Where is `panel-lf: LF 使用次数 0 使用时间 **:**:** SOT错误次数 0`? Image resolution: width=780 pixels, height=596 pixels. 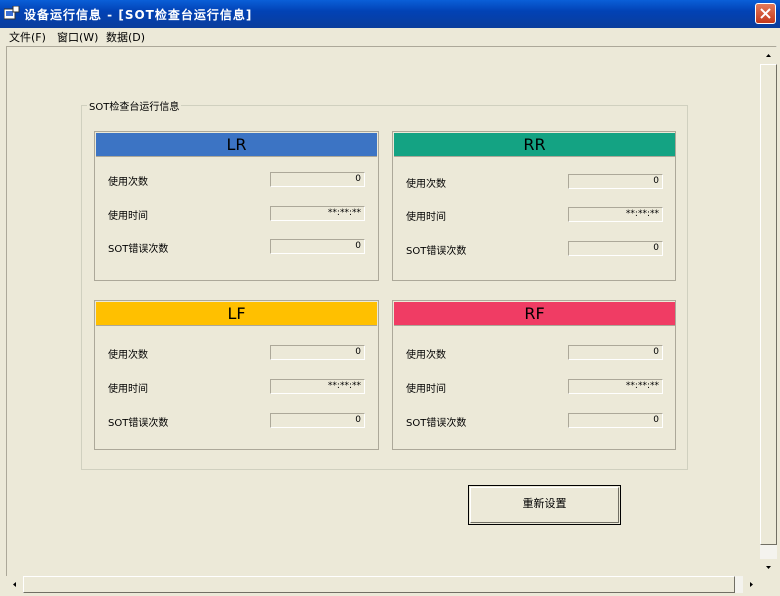 panel-lf: LF 使用次数 0 使用时间 **:**:** SOT错误次数 0 is located at coordinates (236, 375).